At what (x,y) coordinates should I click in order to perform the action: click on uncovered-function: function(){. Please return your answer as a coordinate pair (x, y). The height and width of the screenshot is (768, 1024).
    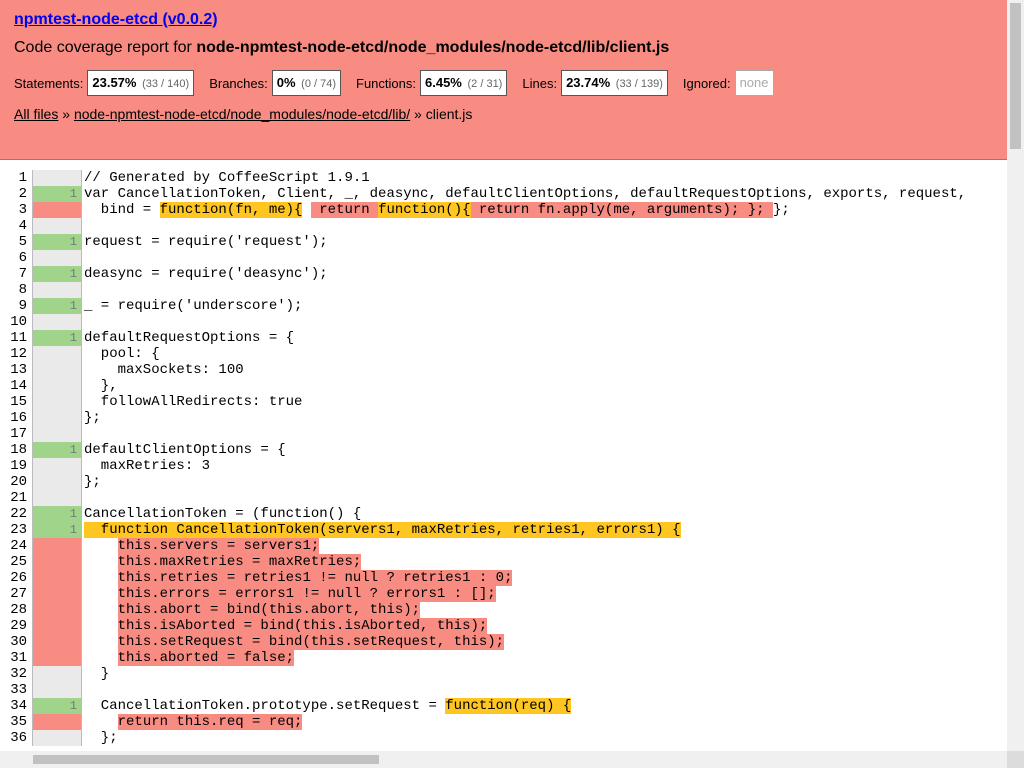
    Looking at the image, I should click on (424, 210).